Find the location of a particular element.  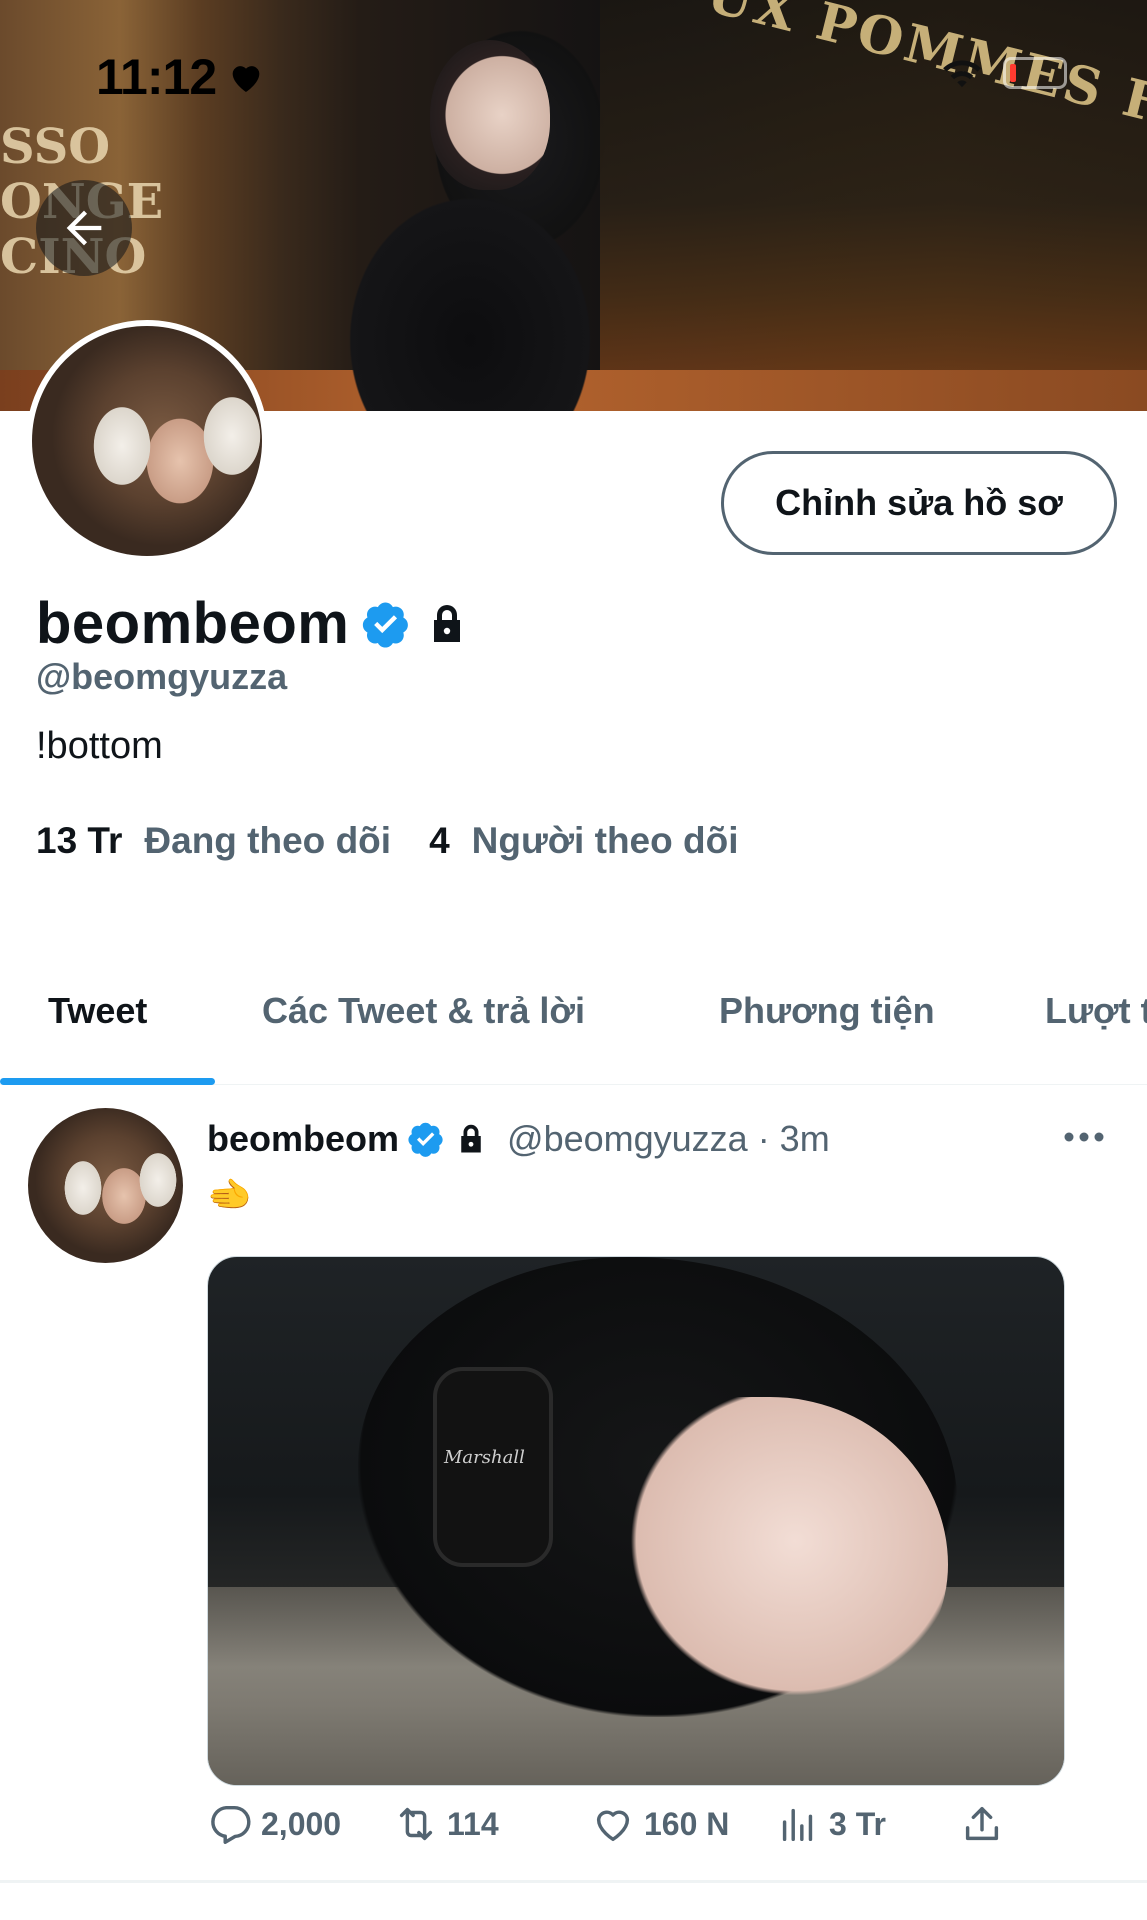

more-icon is located at coordinates (1084, 1137).